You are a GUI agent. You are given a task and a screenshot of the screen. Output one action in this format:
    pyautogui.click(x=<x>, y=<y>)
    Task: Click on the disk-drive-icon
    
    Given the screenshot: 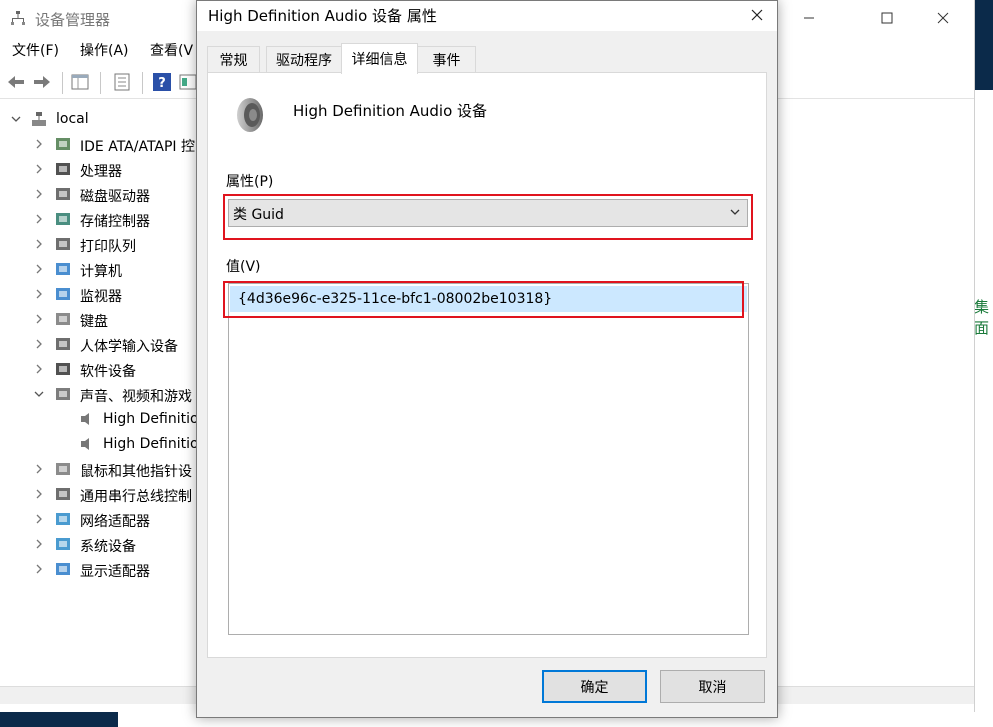 What is the action you would take?
    pyautogui.click(x=63, y=194)
    